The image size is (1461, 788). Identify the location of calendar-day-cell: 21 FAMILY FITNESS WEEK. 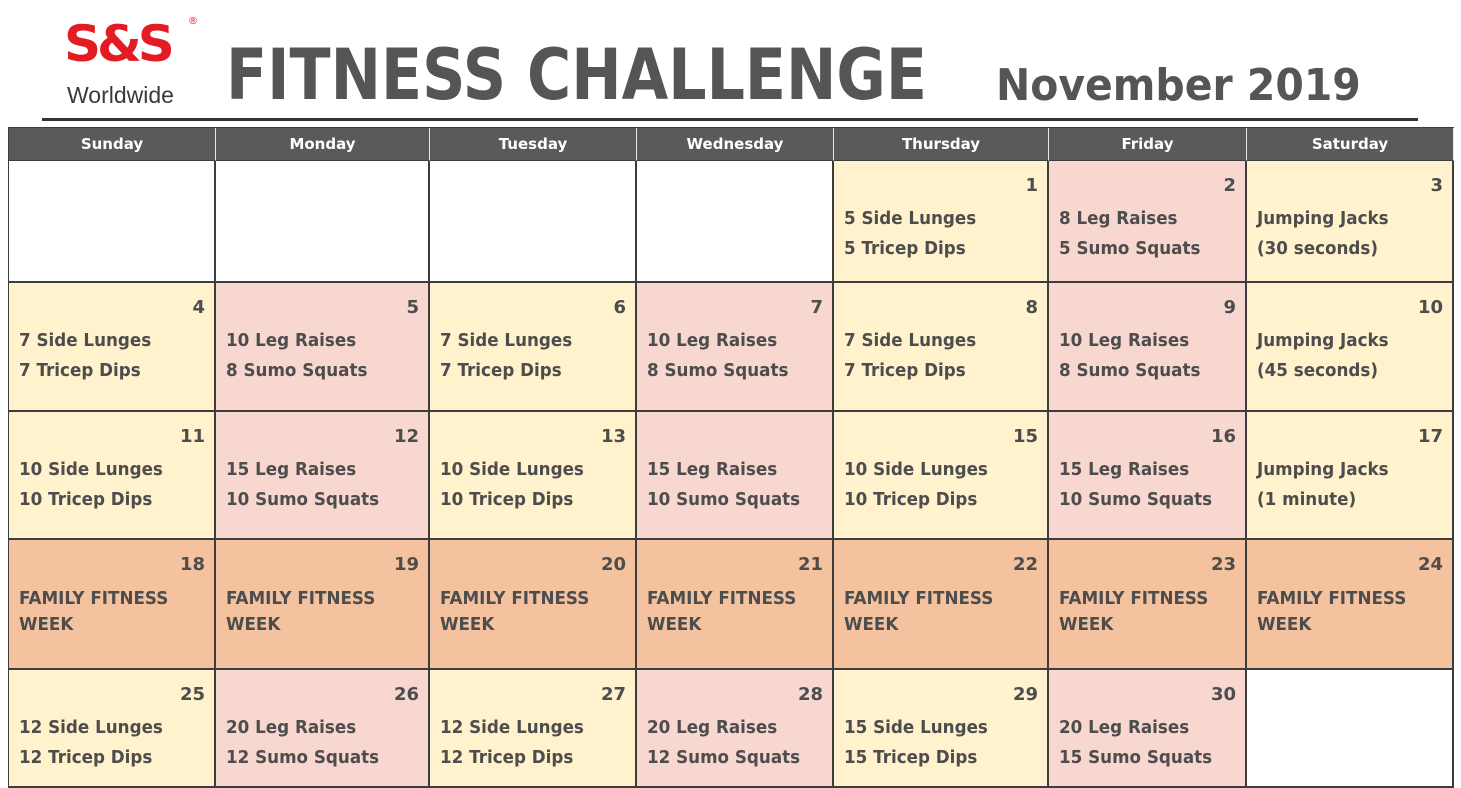
(735, 605).